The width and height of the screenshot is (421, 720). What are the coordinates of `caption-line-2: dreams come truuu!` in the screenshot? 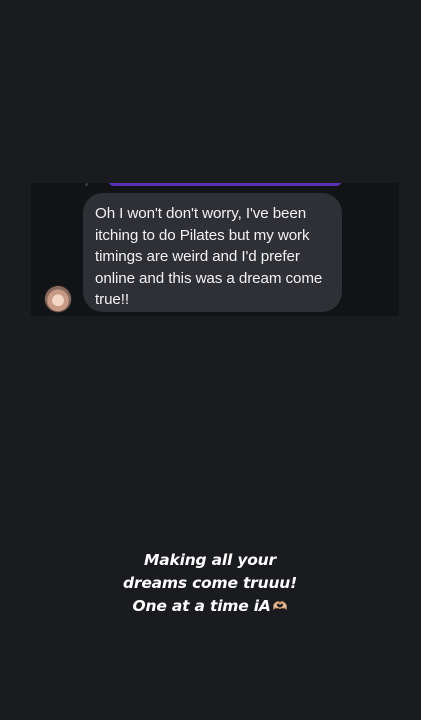 It's located at (209, 583).